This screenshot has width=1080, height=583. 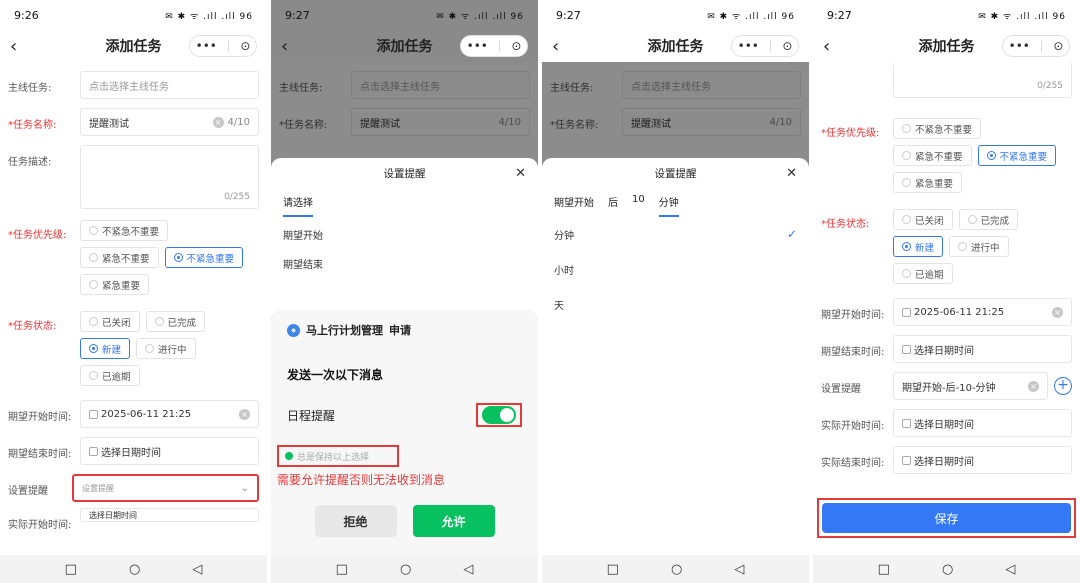 What do you see at coordinates (499, 415) in the screenshot?
I see `schedule-reminder-toggle` at bounding box center [499, 415].